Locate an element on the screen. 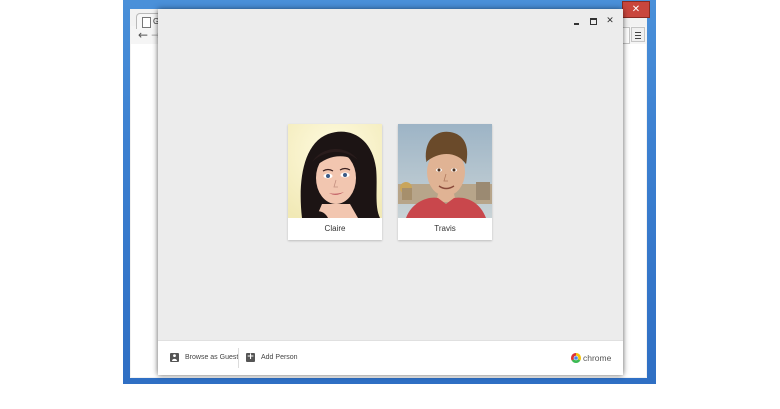  browse-as-guest-label: Browse as Guest is located at coordinates (212, 357).